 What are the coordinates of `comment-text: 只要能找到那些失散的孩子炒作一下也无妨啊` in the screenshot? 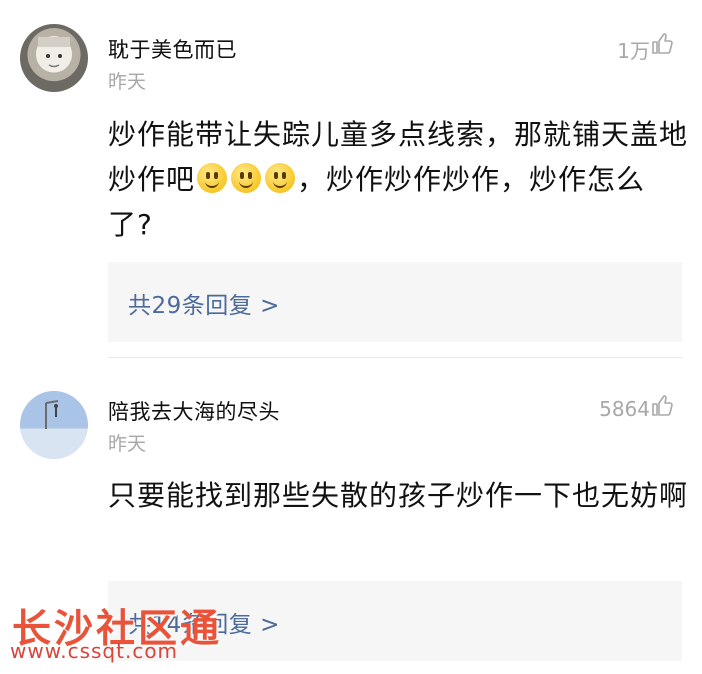 It's located at (398, 495).